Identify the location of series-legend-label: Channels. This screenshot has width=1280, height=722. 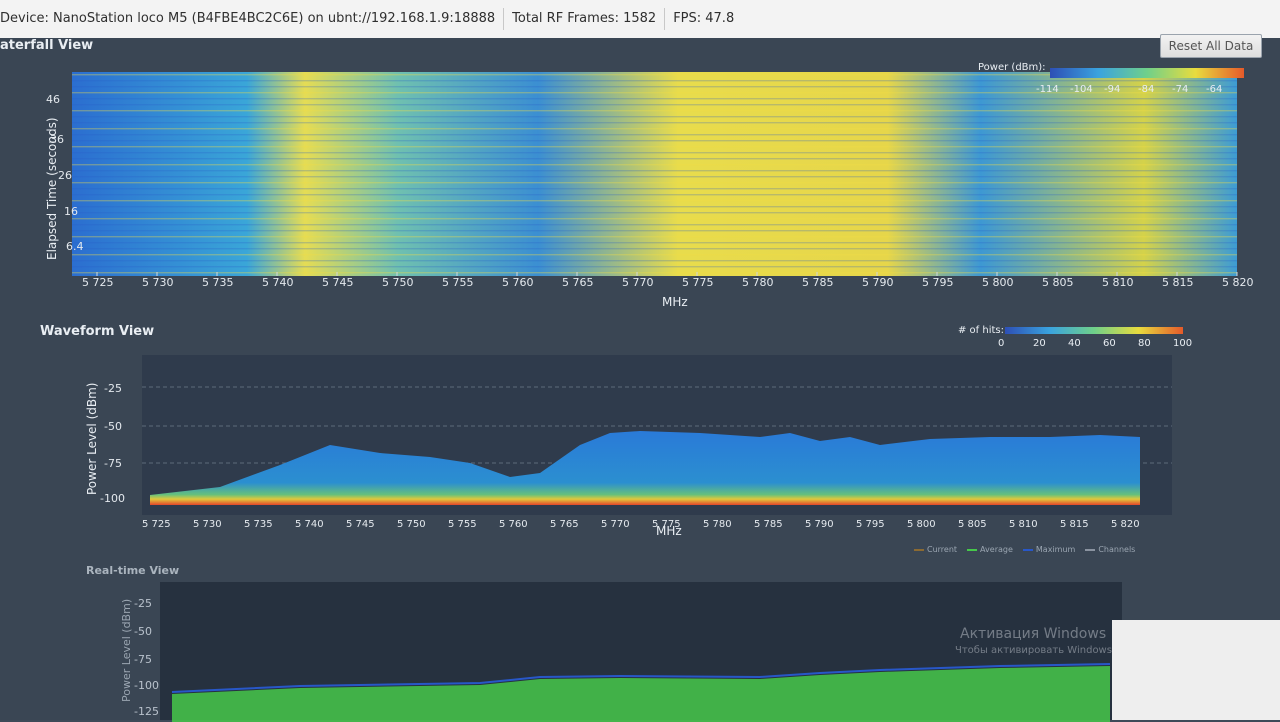
(1117, 549).